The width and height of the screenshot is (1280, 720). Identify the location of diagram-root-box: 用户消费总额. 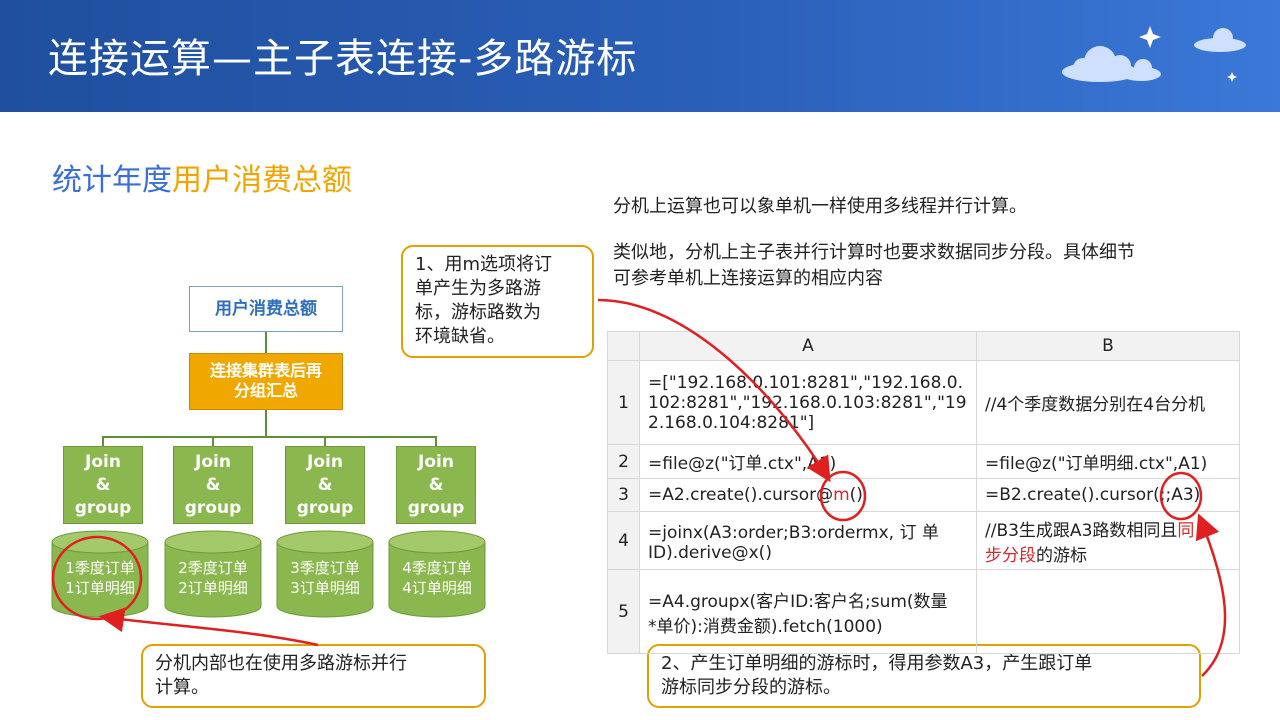
(266, 309).